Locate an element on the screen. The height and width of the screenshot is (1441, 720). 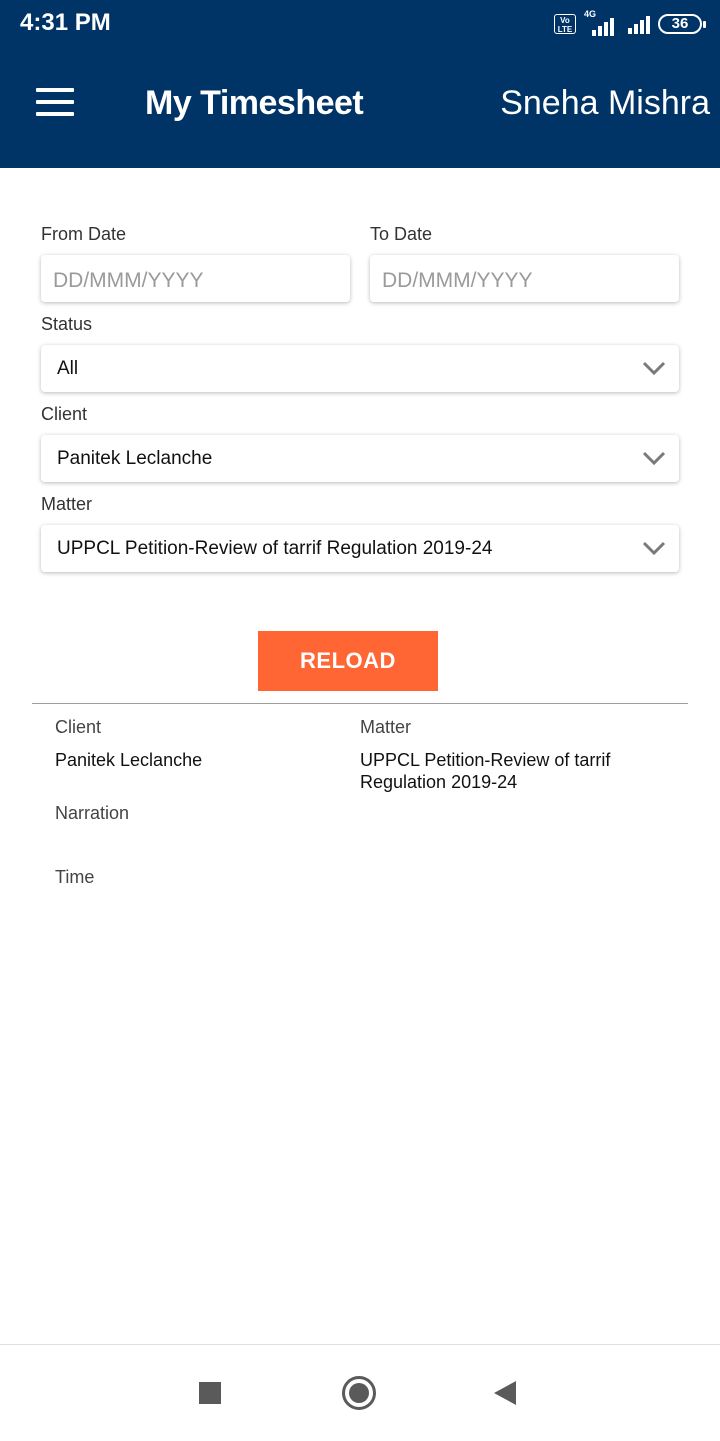
status-icons: Vo LTE 4G 36 is located at coordinates (630, 23).